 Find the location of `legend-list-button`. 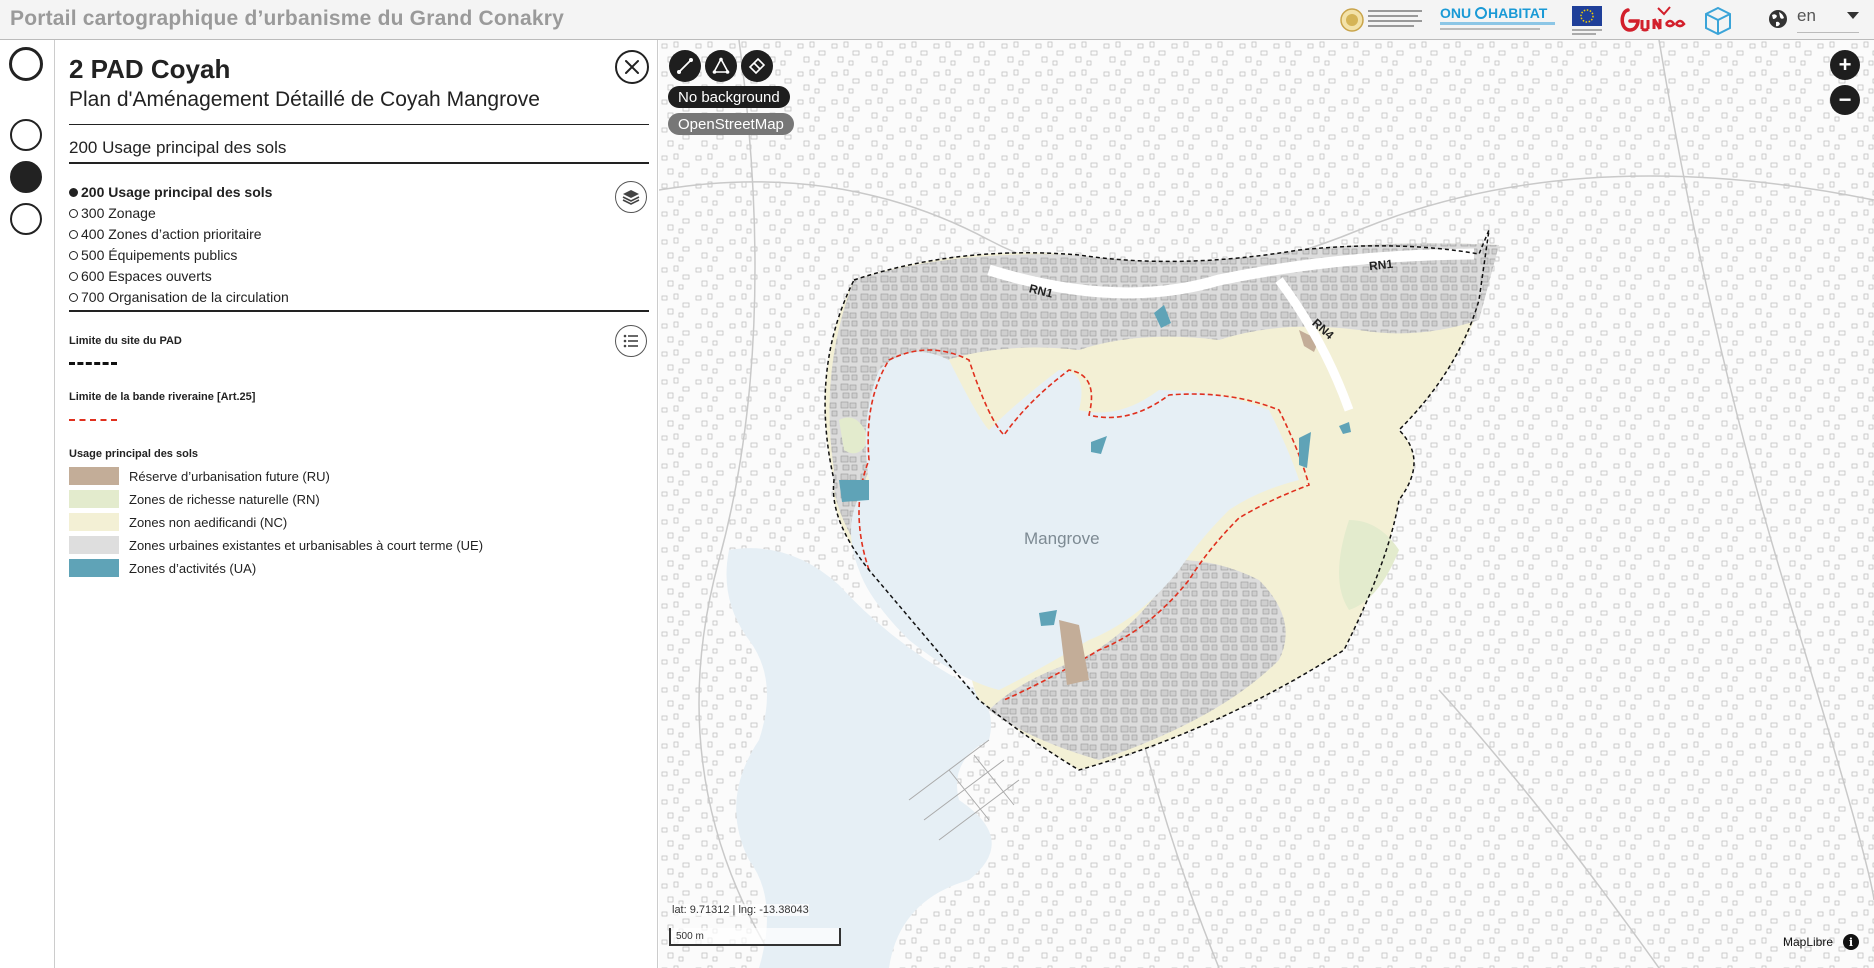

legend-list-button is located at coordinates (631, 341).